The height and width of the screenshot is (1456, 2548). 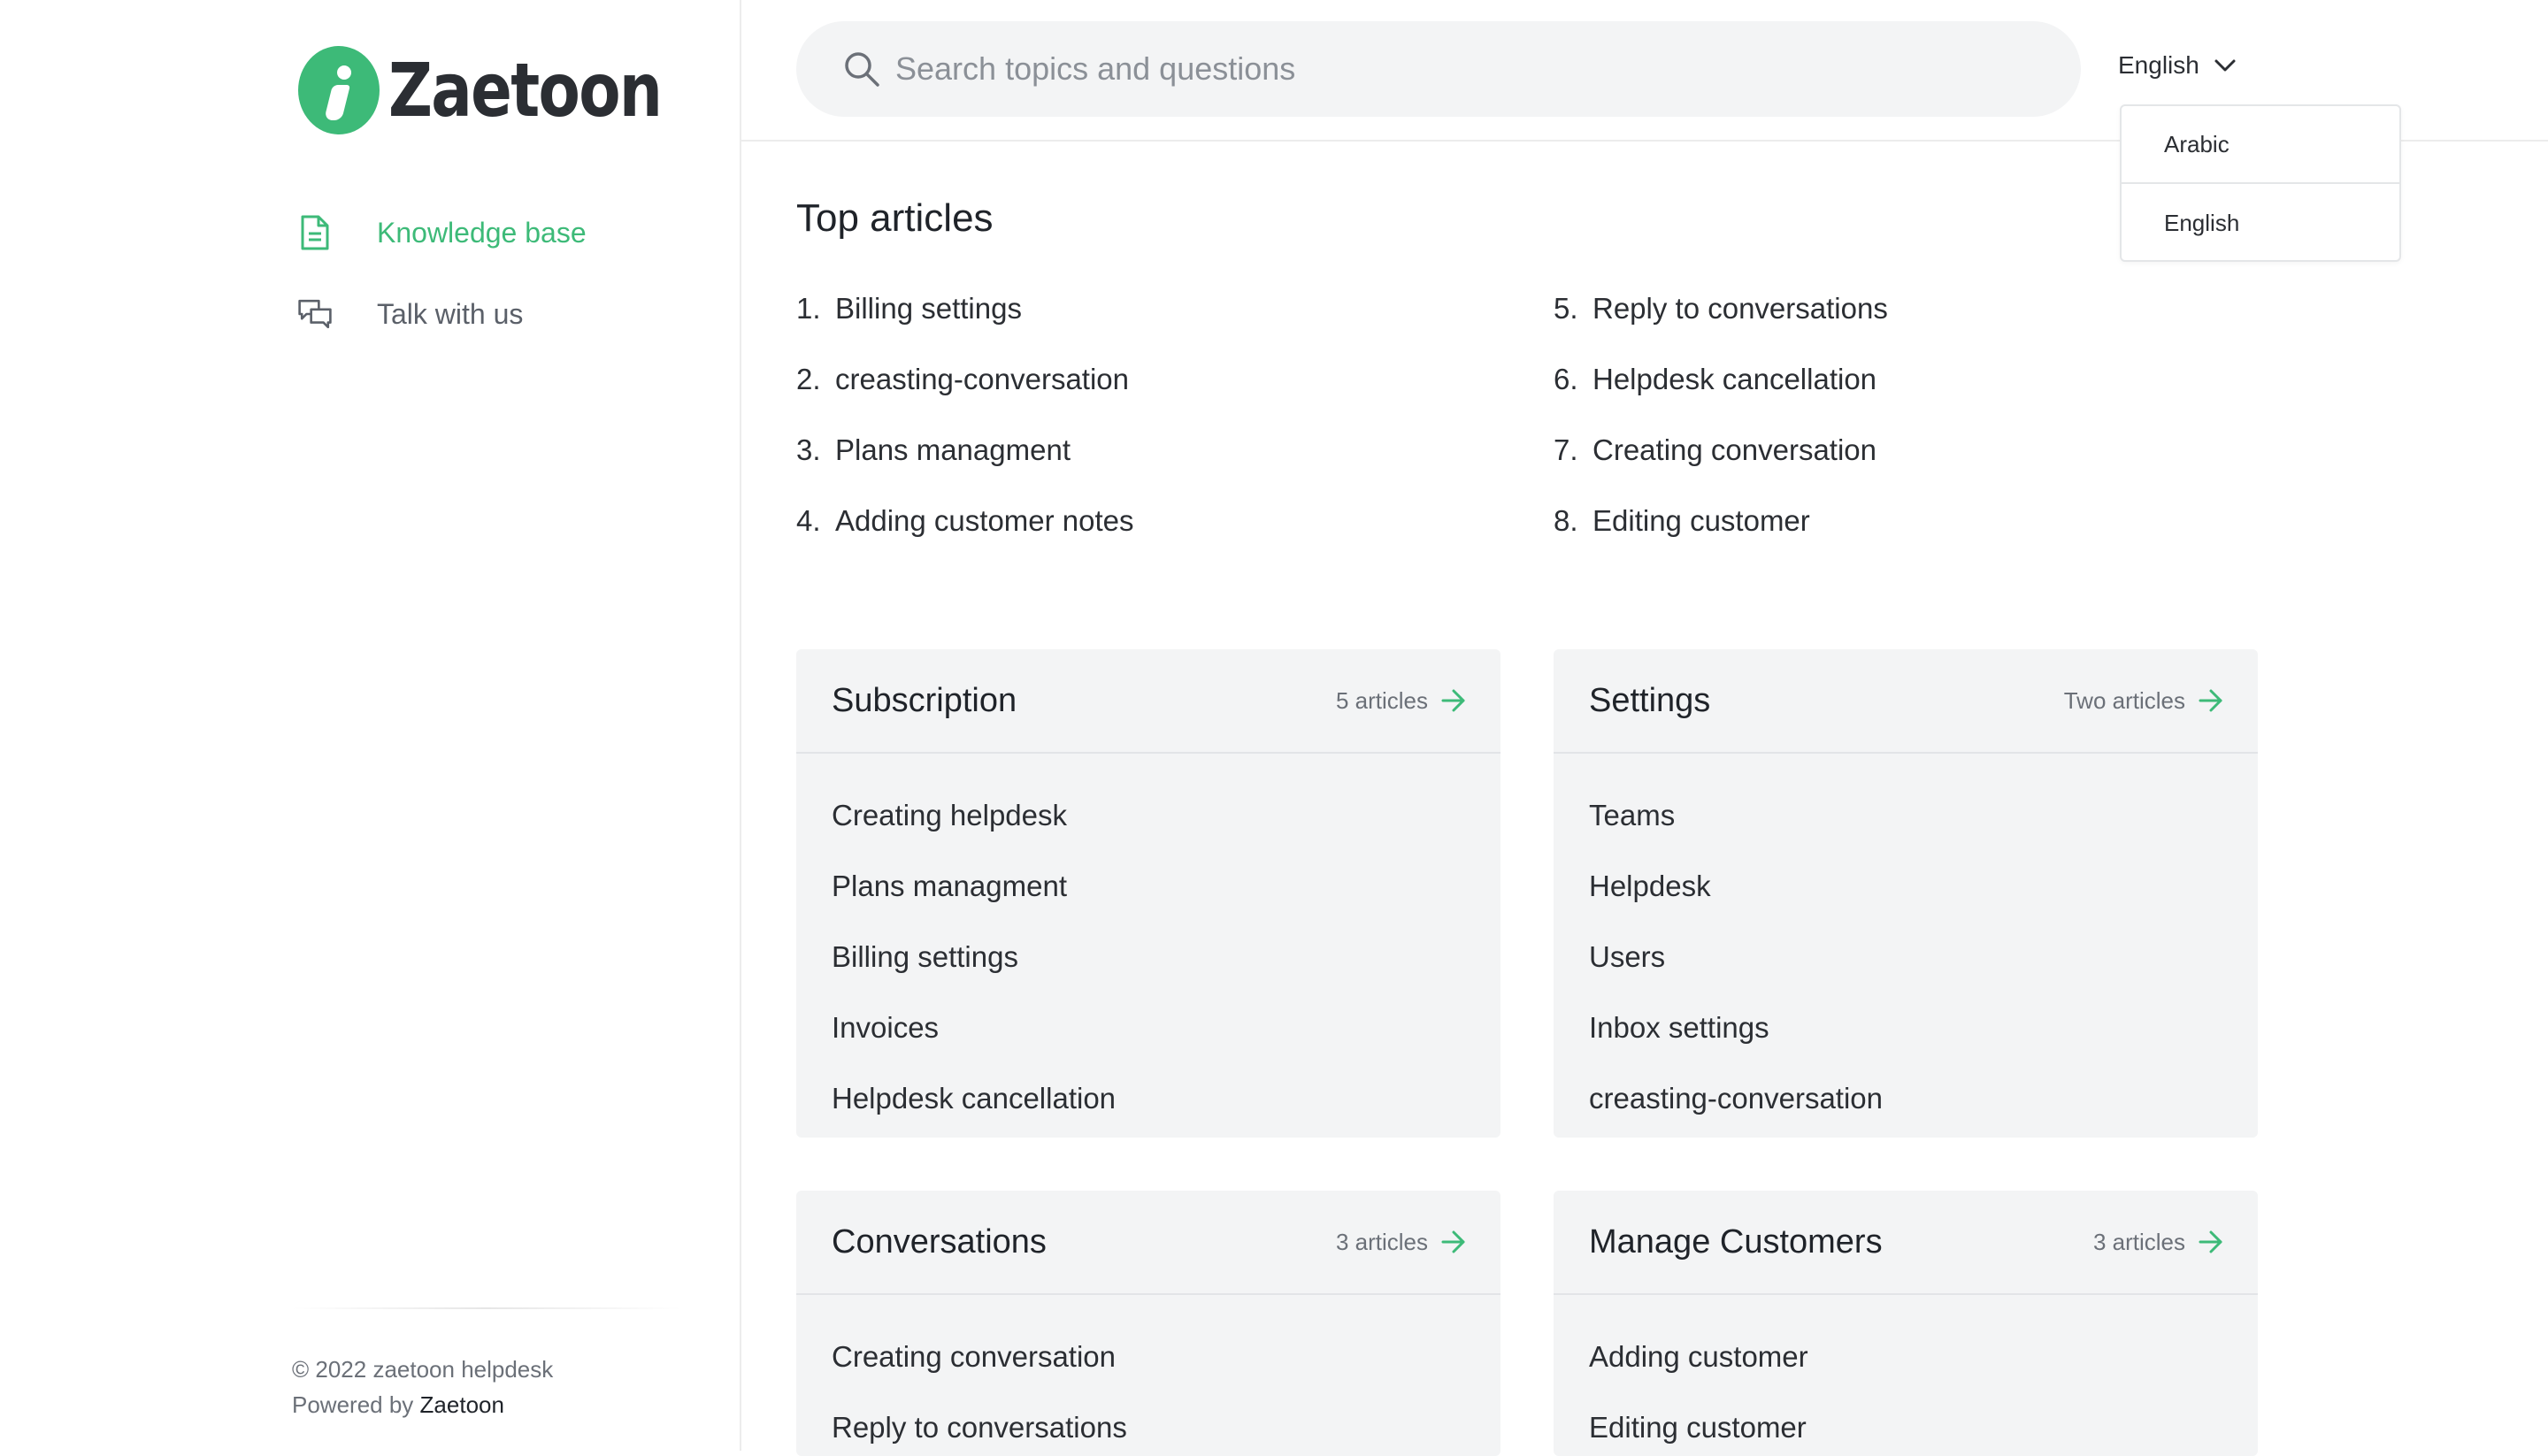 I want to click on sidebar-item-knowledge-base: Knowledge base, so click(x=442, y=232).